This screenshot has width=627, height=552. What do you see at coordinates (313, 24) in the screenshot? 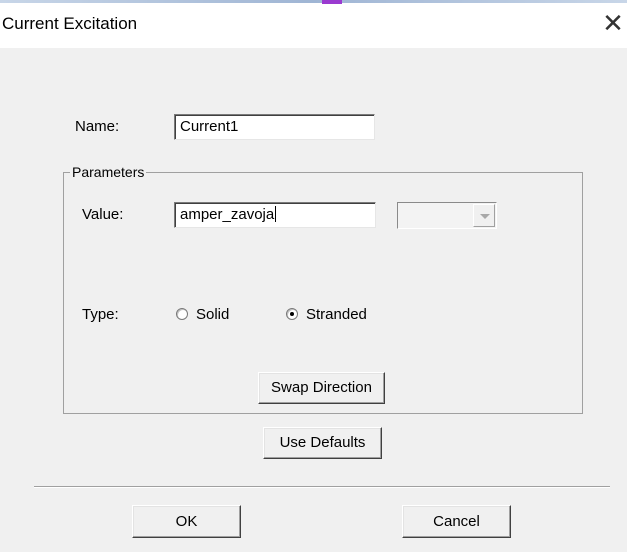
I see `title-bar: Current Excitation ✕` at bounding box center [313, 24].